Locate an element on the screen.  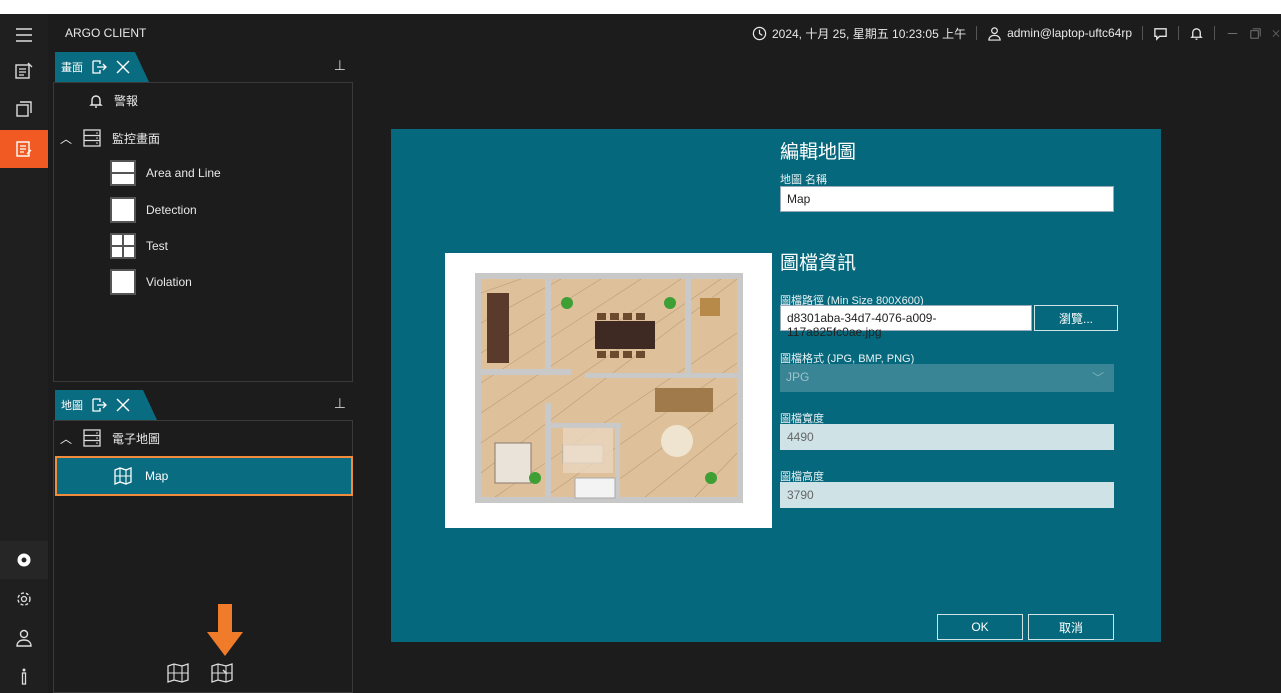
chevron-down-icon: ﹀ is located at coordinates (1097, 378).